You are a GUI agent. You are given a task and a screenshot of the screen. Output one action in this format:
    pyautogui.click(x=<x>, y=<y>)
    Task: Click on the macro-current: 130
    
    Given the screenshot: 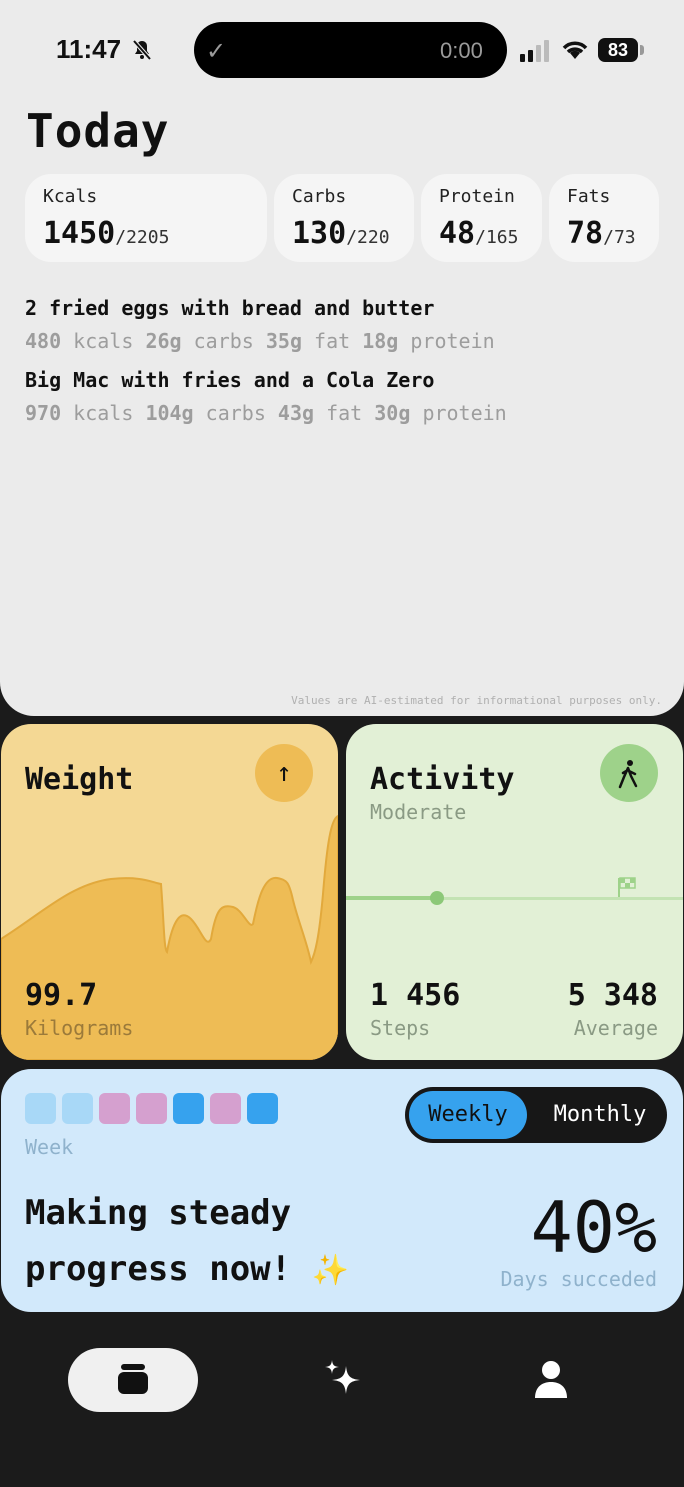 What is the action you would take?
    pyautogui.click(x=319, y=233)
    